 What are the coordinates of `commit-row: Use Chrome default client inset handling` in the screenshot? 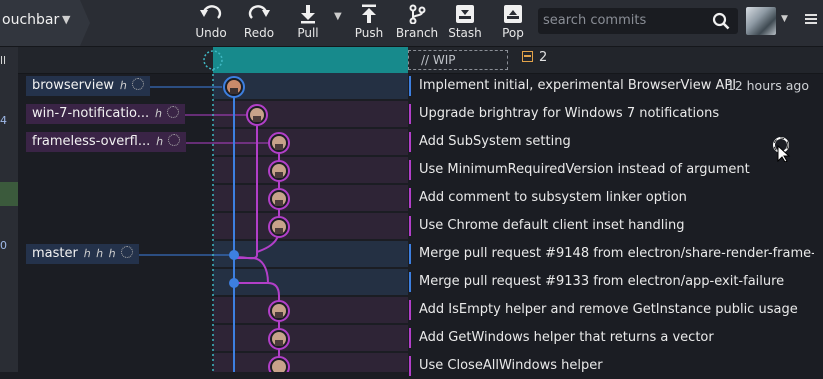 It's located at (420, 226).